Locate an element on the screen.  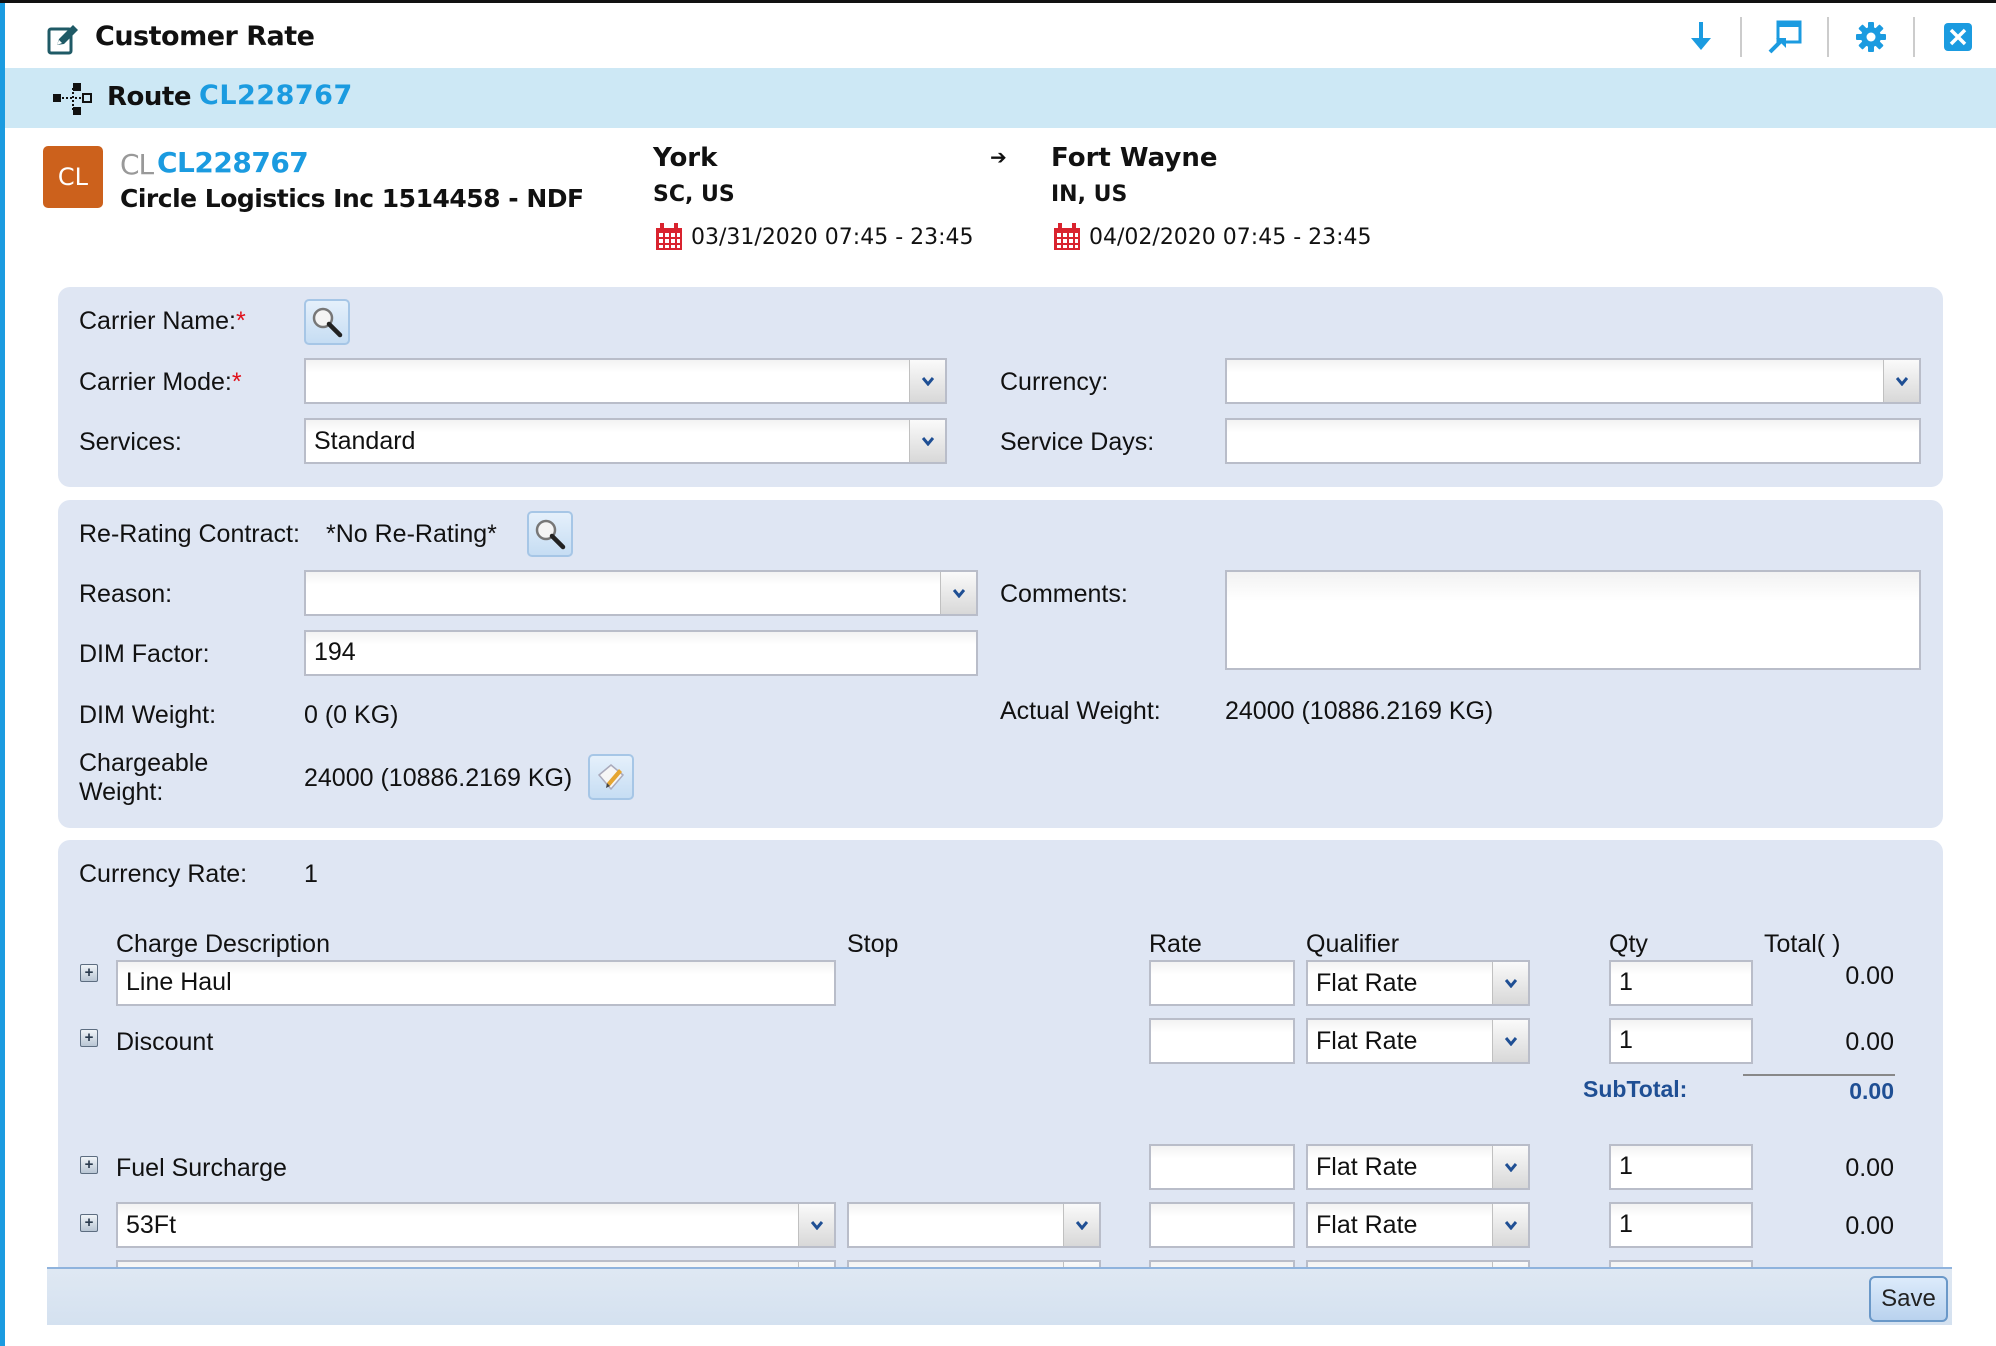
column-header-total: Total( ) is located at coordinates (1802, 944).